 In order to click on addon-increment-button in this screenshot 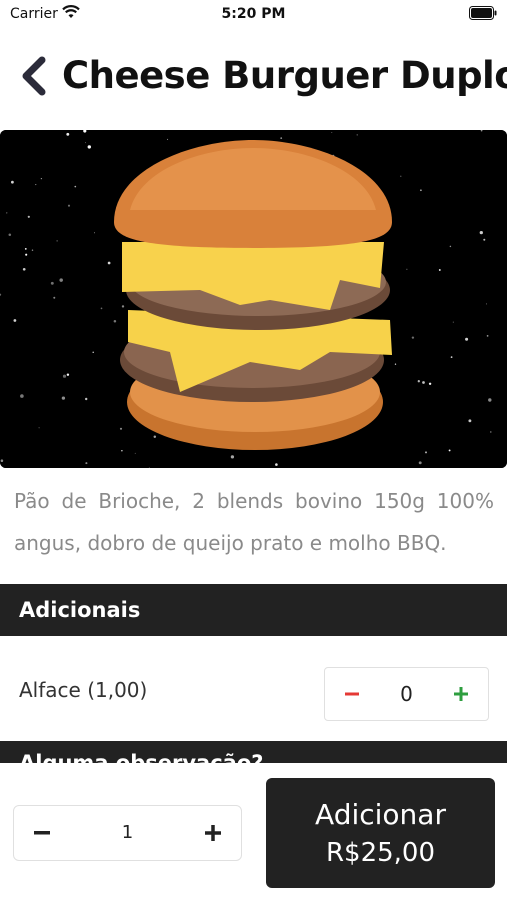, I will do `click(461, 694)`.